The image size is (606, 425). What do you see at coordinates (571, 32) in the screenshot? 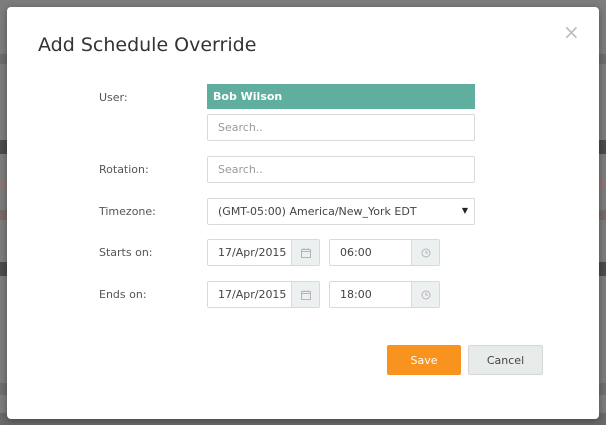
I see `close-icon: ×` at bounding box center [571, 32].